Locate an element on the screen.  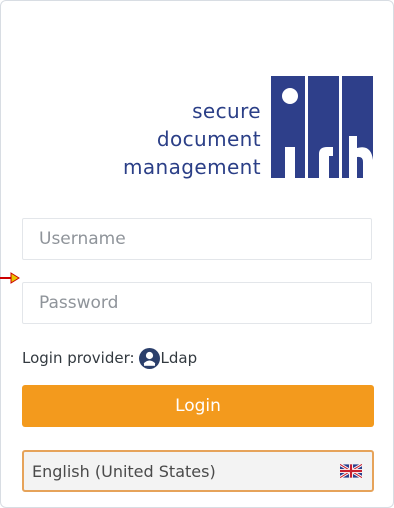
login-provider: Login provider: Ldap is located at coordinates (109, 358).